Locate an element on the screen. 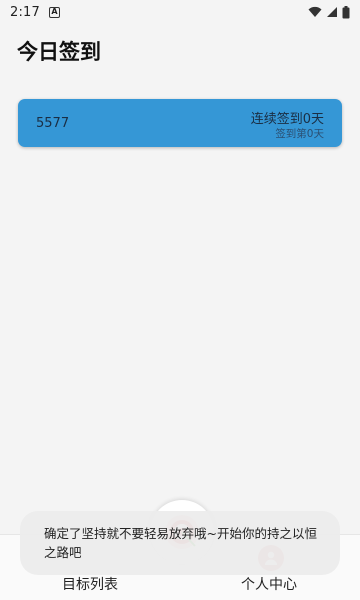 The height and width of the screenshot is (600, 360). page-title: 今日签到 is located at coordinates (59, 52).